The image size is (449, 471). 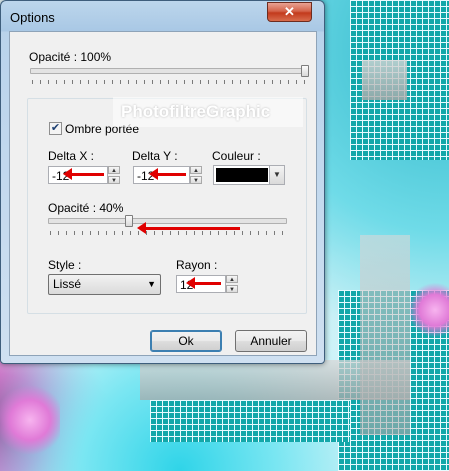 I want to click on drop-shadow-checkbox: ✔, so click(x=55, y=128).